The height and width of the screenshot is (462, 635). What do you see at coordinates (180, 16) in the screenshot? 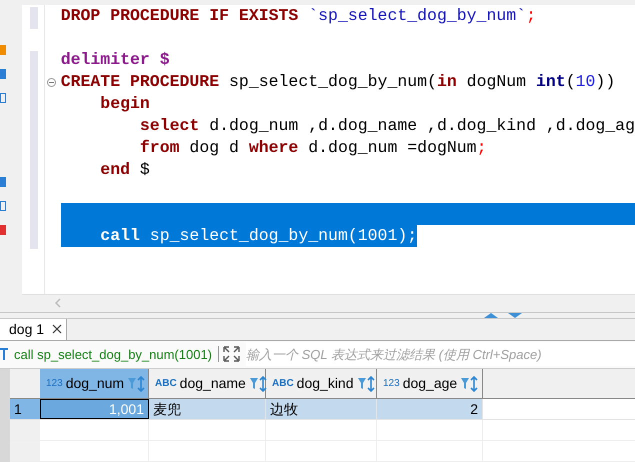
I see `code-token: DROP PROCEDURE IF EXISTS` at bounding box center [180, 16].